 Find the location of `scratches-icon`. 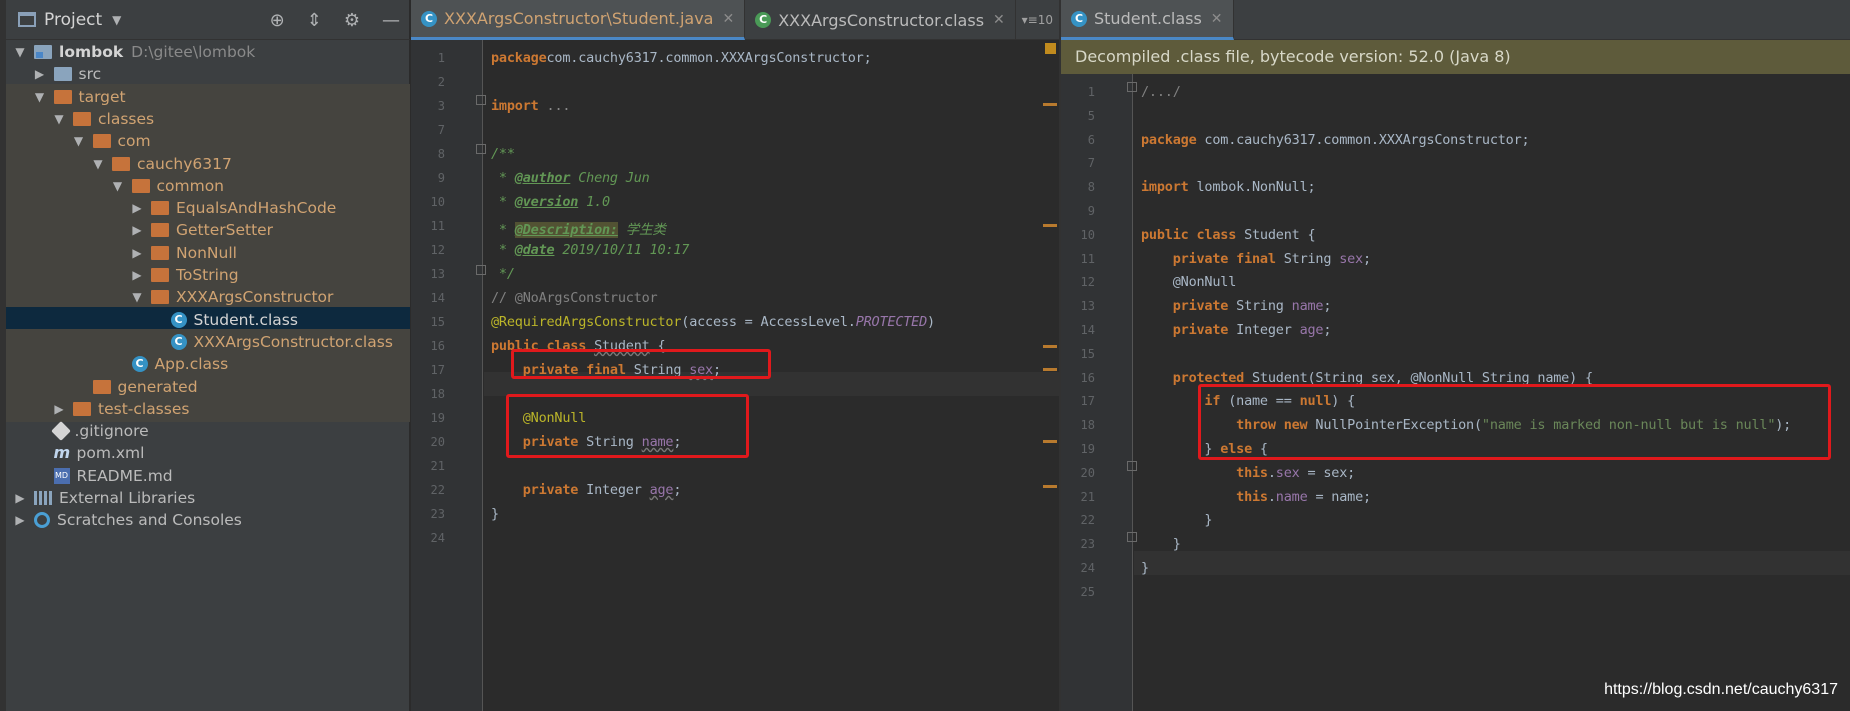

scratches-icon is located at coordinates (42, 520).